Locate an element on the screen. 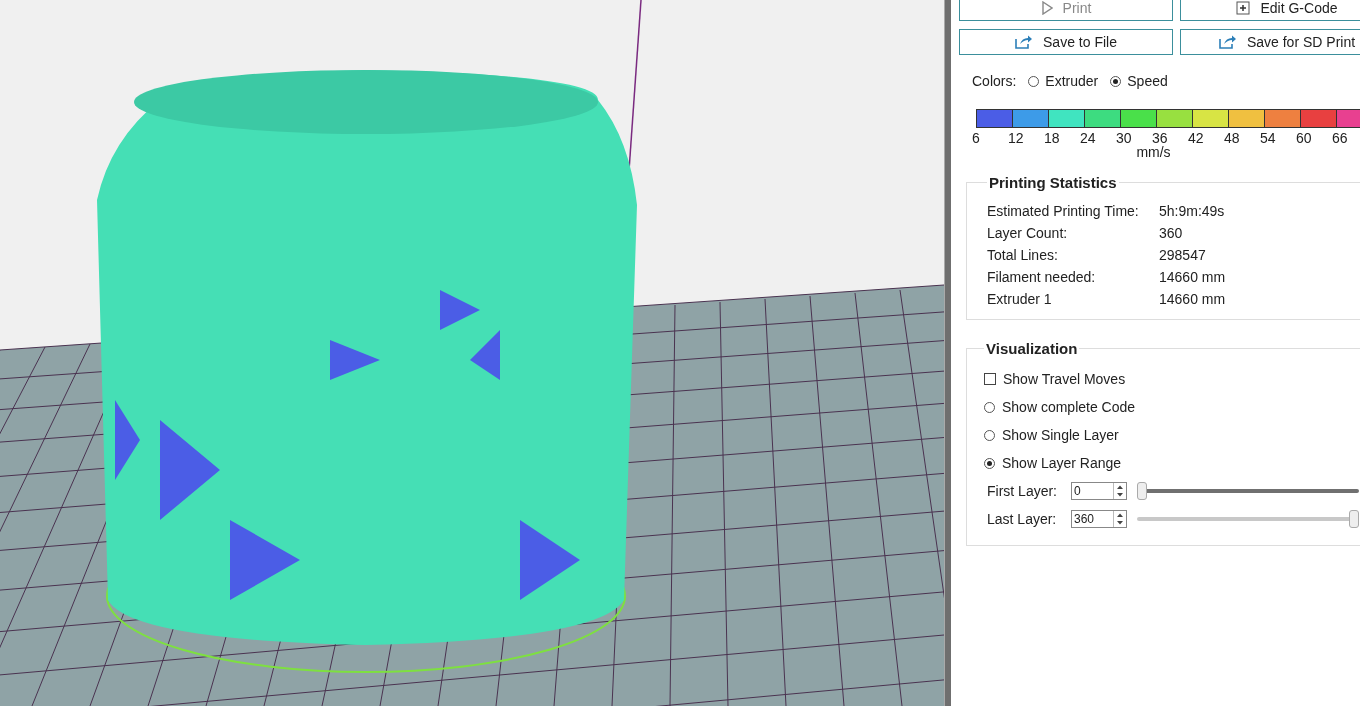  layer-spin-field: 0 is located at coordinates (1099, 491).